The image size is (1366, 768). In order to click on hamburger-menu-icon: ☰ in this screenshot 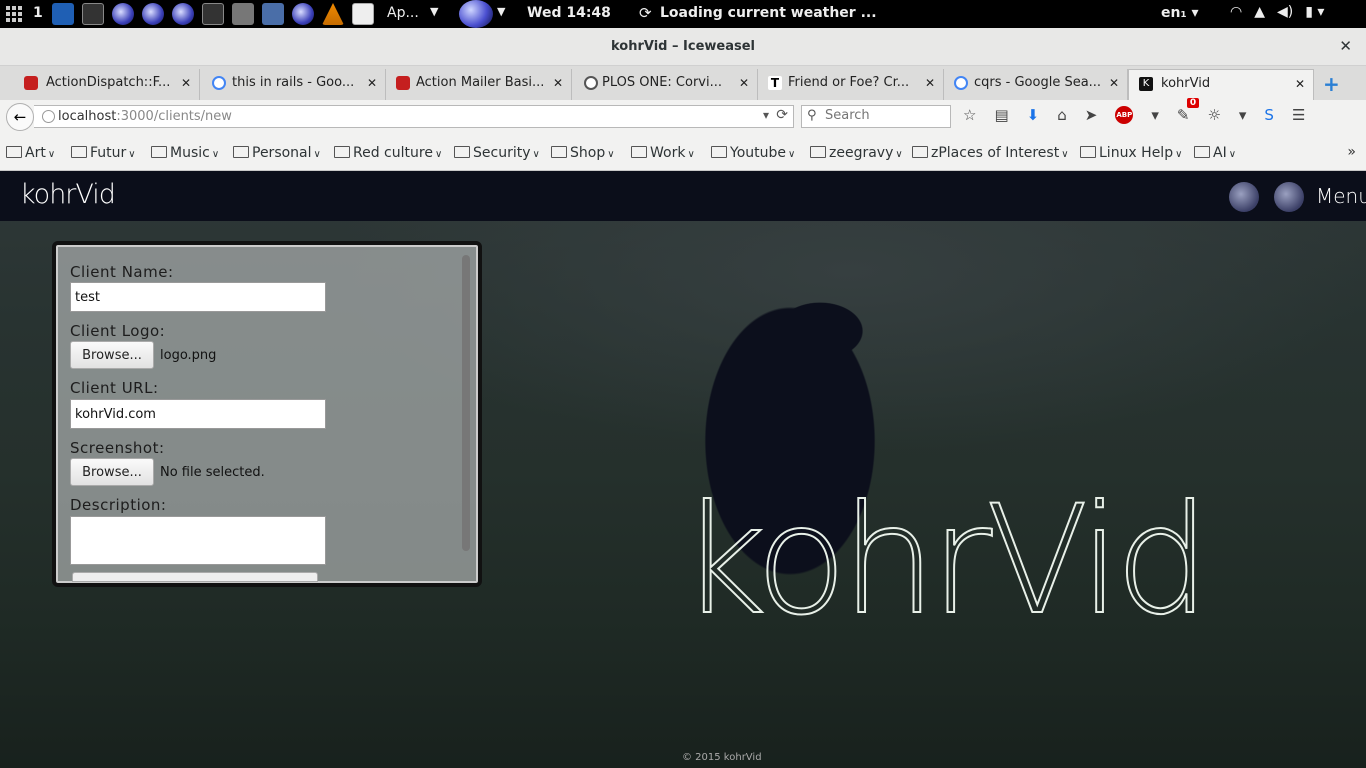, I will do `click(1298, 115)`.